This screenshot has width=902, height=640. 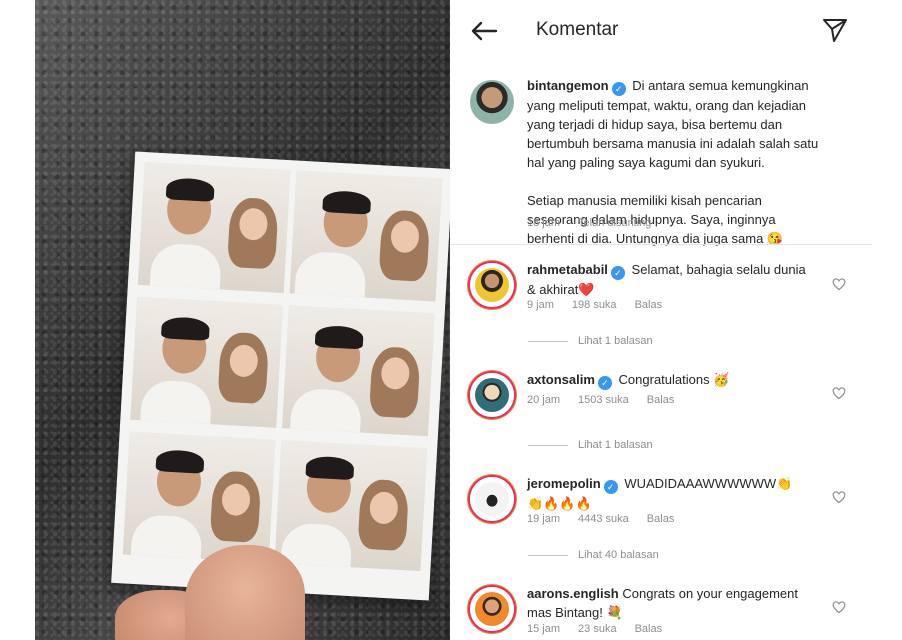 I want to click on username: axtonsalim, so click(x=561, y=379).